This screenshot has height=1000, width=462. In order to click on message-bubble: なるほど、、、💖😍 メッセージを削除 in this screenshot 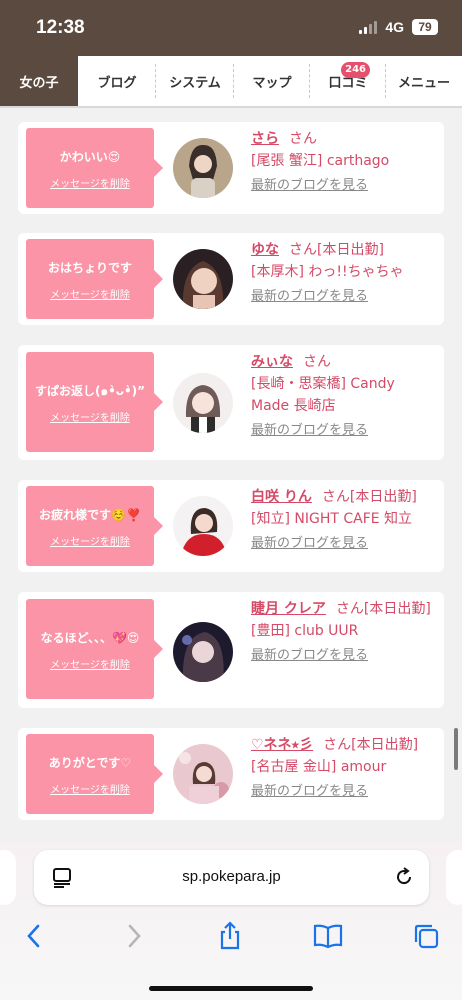, I will do `click(94, 649)`.